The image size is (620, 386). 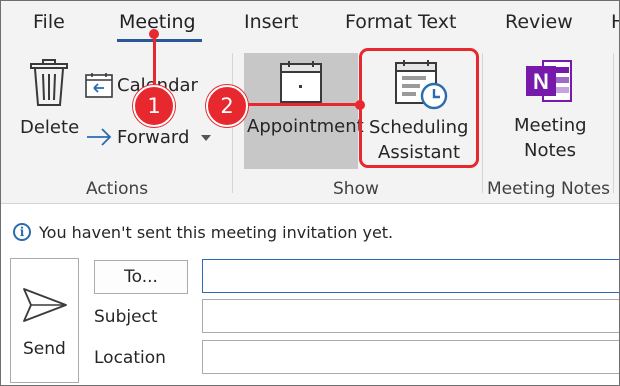 I want to click on subject-label: Subject, so click(x=126, y=317).